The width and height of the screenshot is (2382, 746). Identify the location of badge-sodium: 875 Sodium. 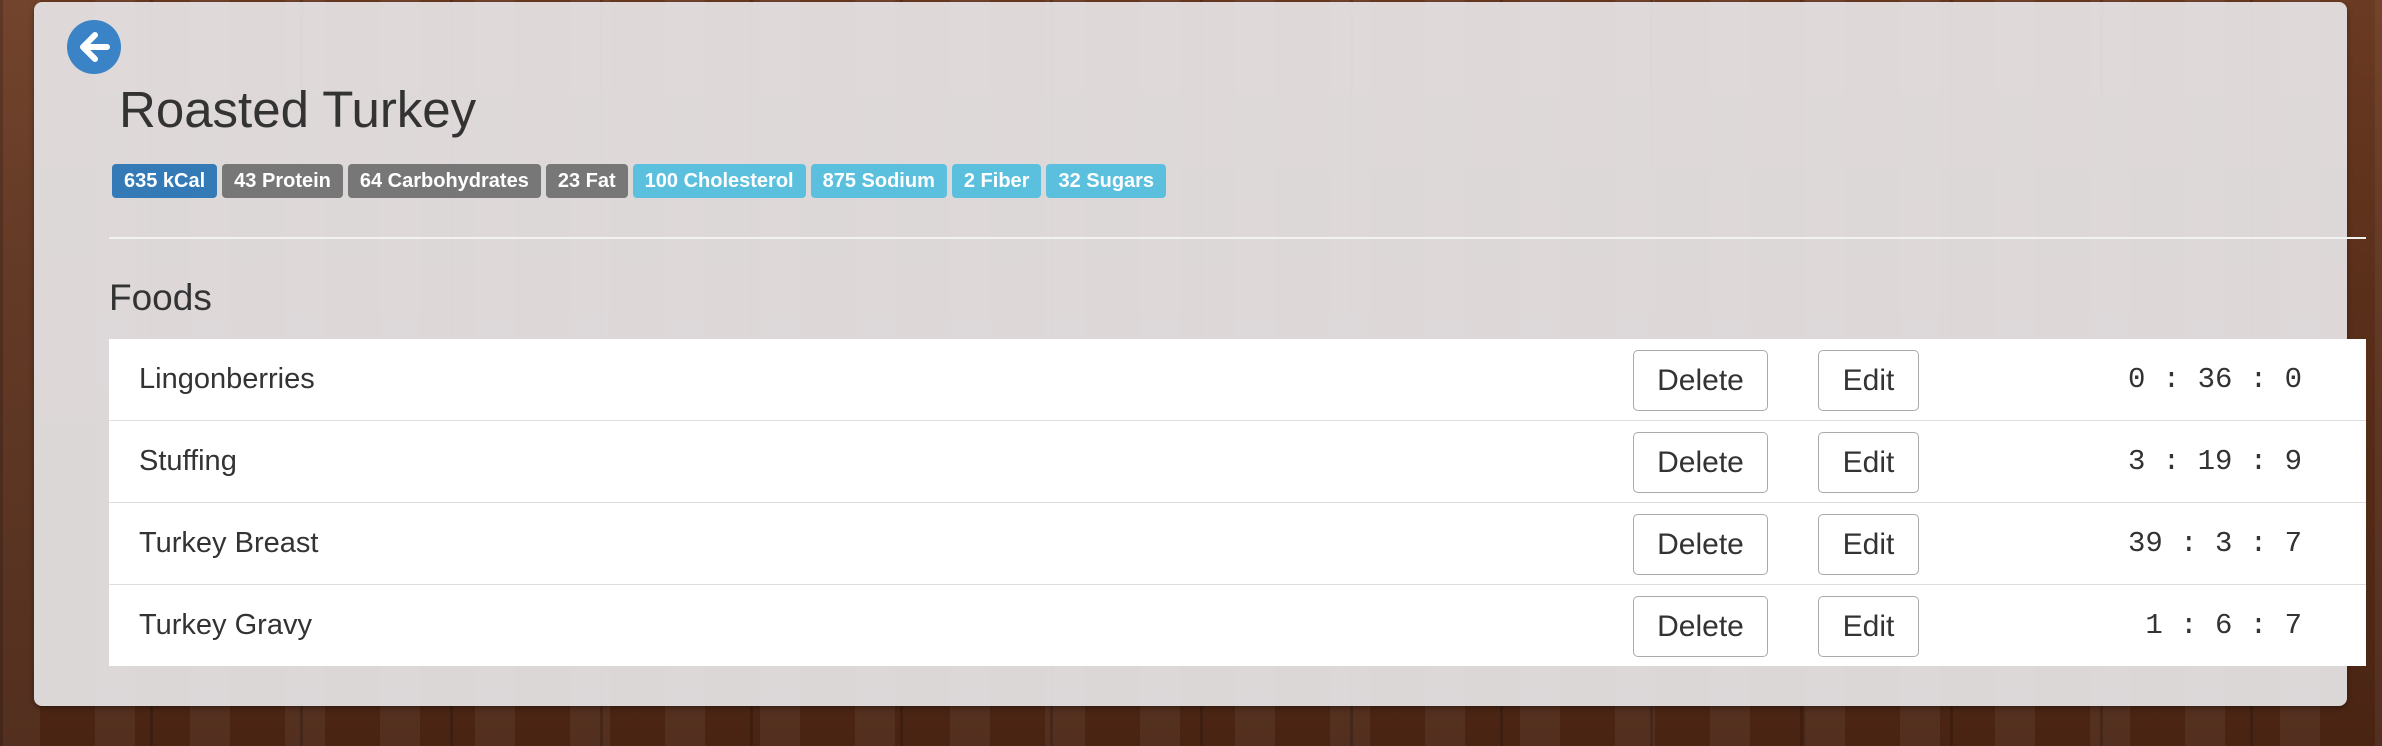
(878, 181).